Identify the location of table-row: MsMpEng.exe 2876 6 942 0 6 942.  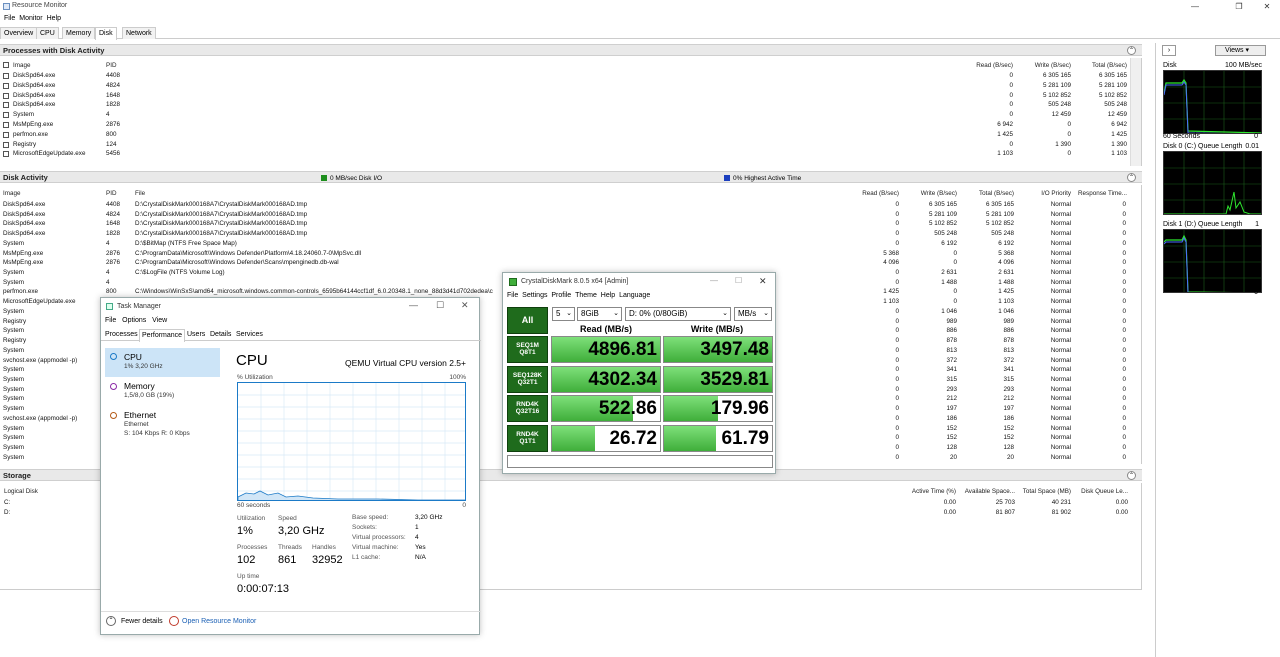
(564, 125).